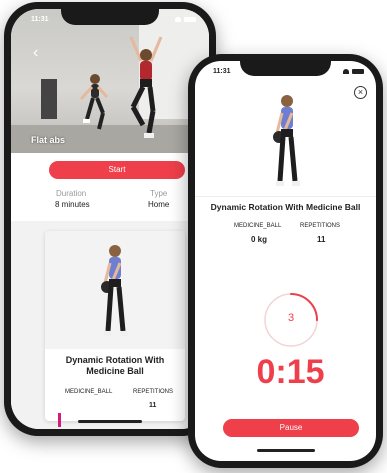  I want to click on exercise-card-title: Dynamic Rotation With Medicine Ball, so click(115, 365).